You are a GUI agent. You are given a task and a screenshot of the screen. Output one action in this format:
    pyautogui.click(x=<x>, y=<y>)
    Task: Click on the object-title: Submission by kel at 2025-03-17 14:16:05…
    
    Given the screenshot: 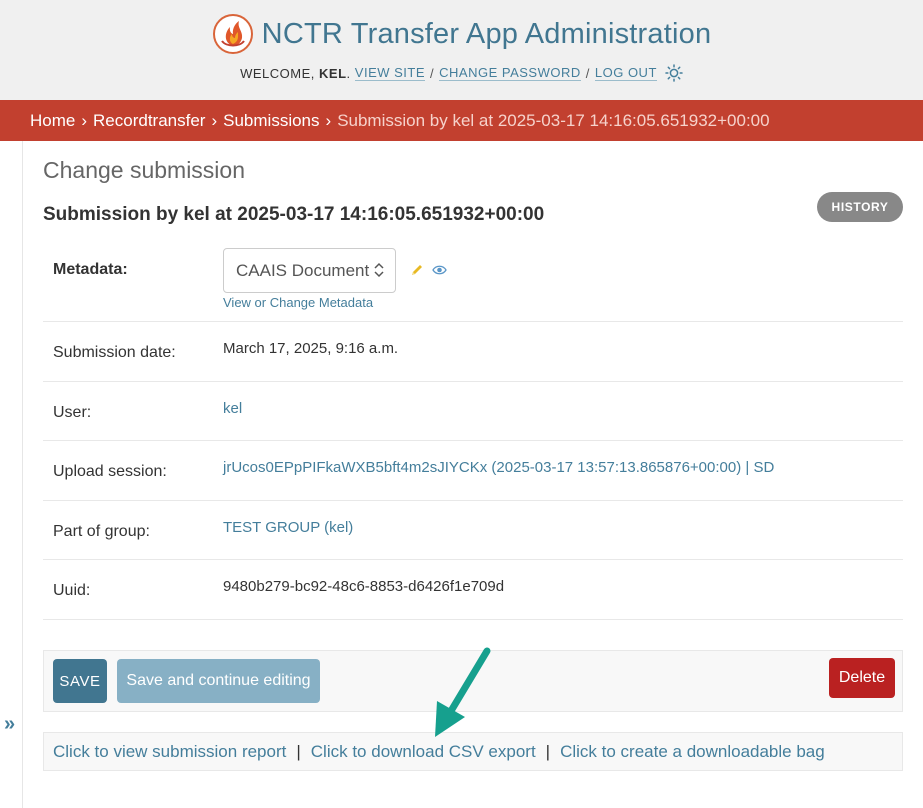 What is the action you would take?
    pyautogui.click(x=294, y=214)
    